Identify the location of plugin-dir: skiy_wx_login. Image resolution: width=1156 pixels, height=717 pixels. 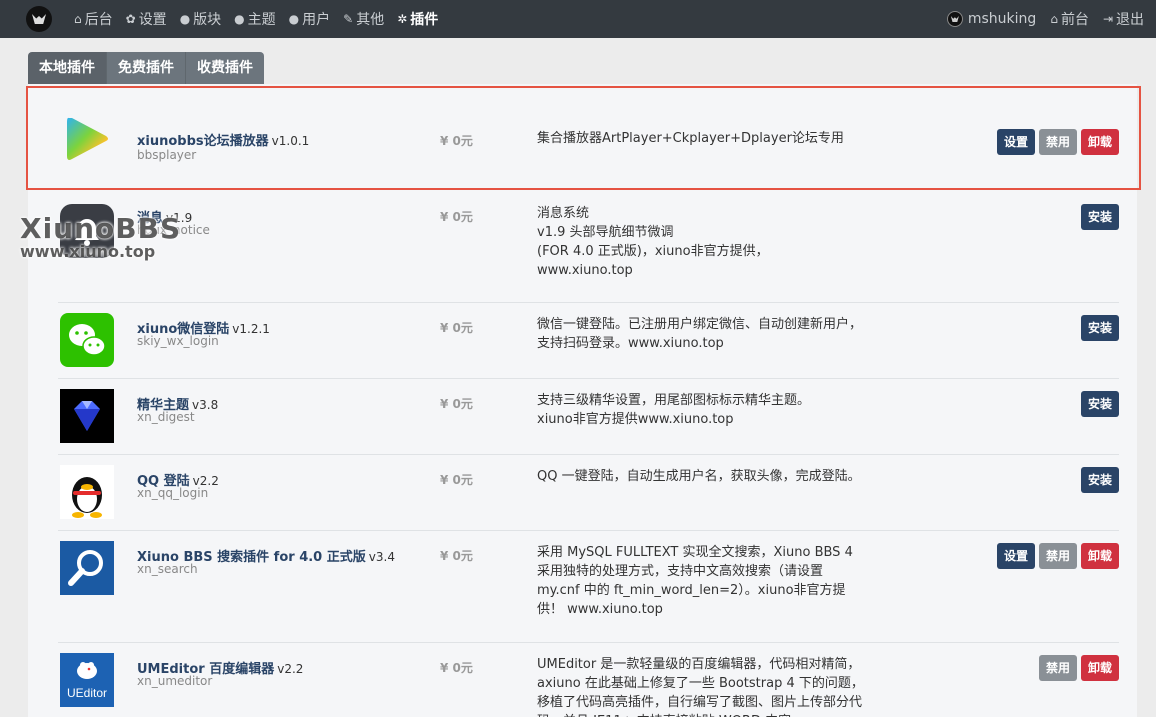
(178, 341).